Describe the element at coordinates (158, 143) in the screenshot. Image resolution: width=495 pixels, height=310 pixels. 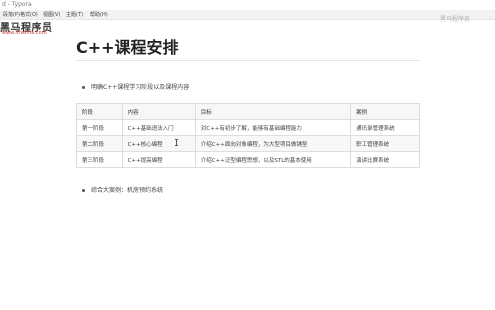
I see `table-cell: C++核心编程` at that location.